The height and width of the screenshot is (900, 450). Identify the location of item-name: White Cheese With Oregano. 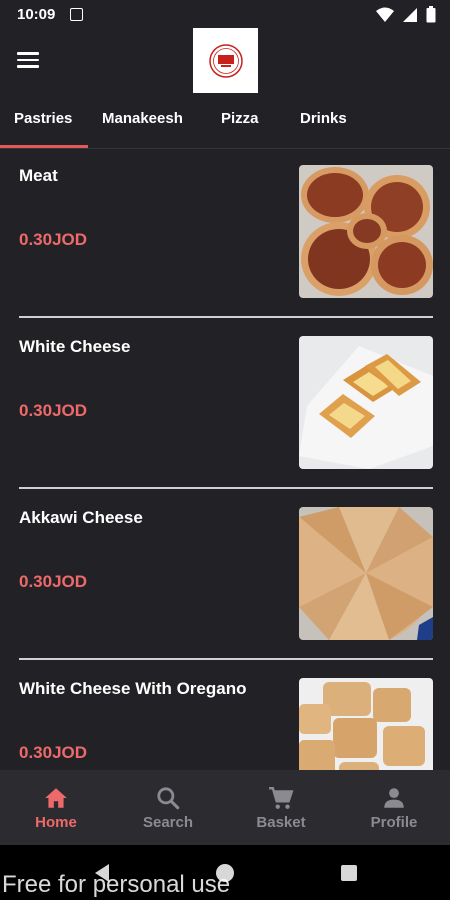
(133, 688).